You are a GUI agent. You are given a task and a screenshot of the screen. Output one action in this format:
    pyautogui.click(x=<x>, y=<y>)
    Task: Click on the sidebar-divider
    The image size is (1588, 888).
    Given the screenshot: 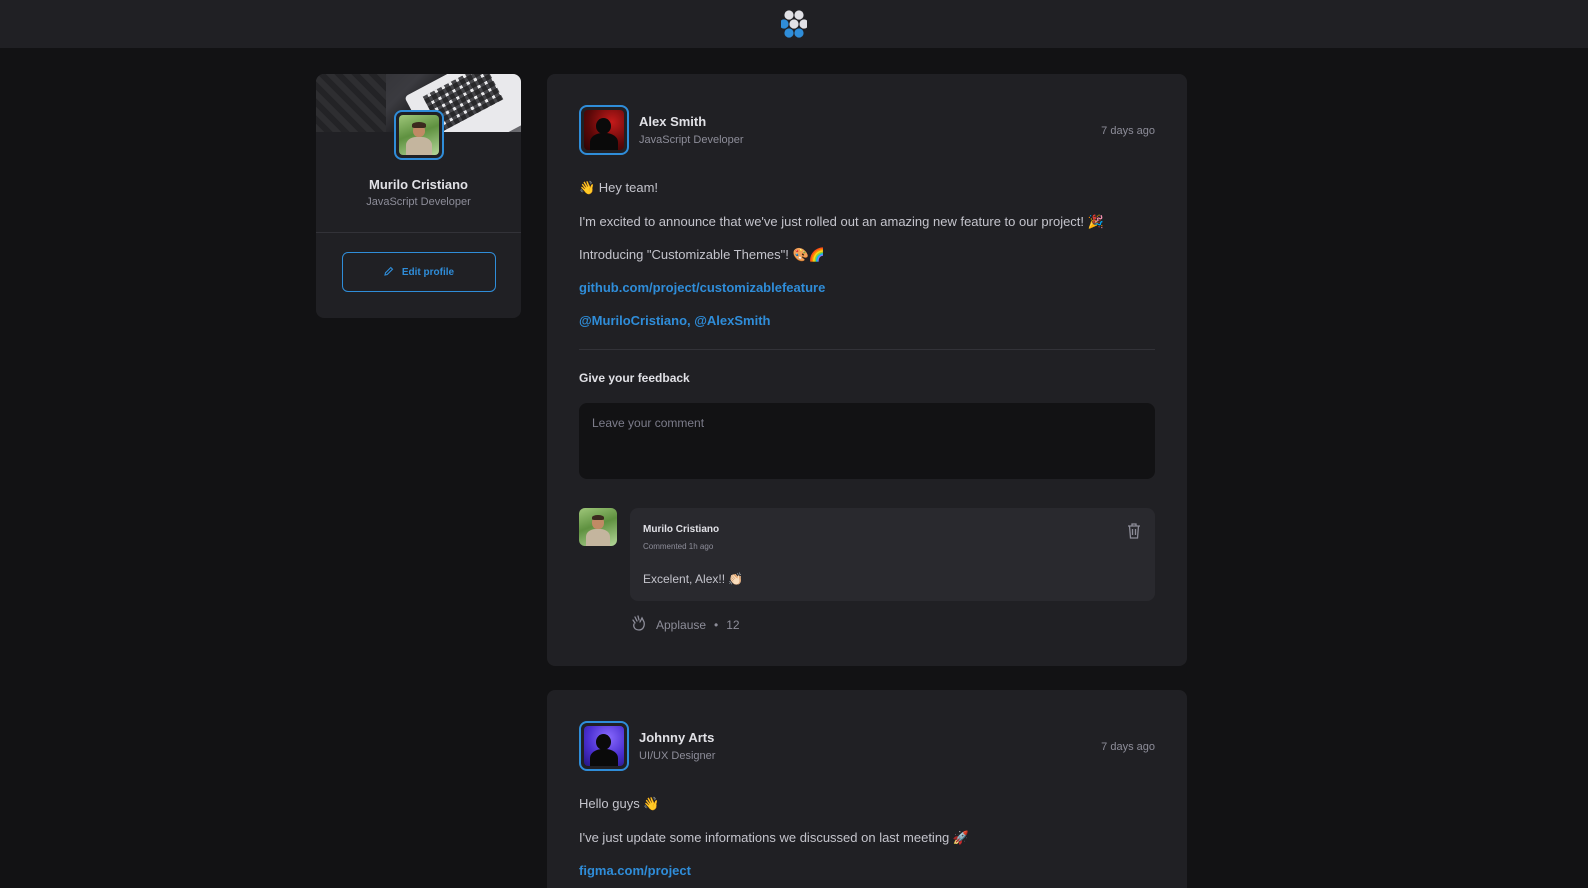 What is the action you would take?
    pyautogui.click(x=418, y=232)
    